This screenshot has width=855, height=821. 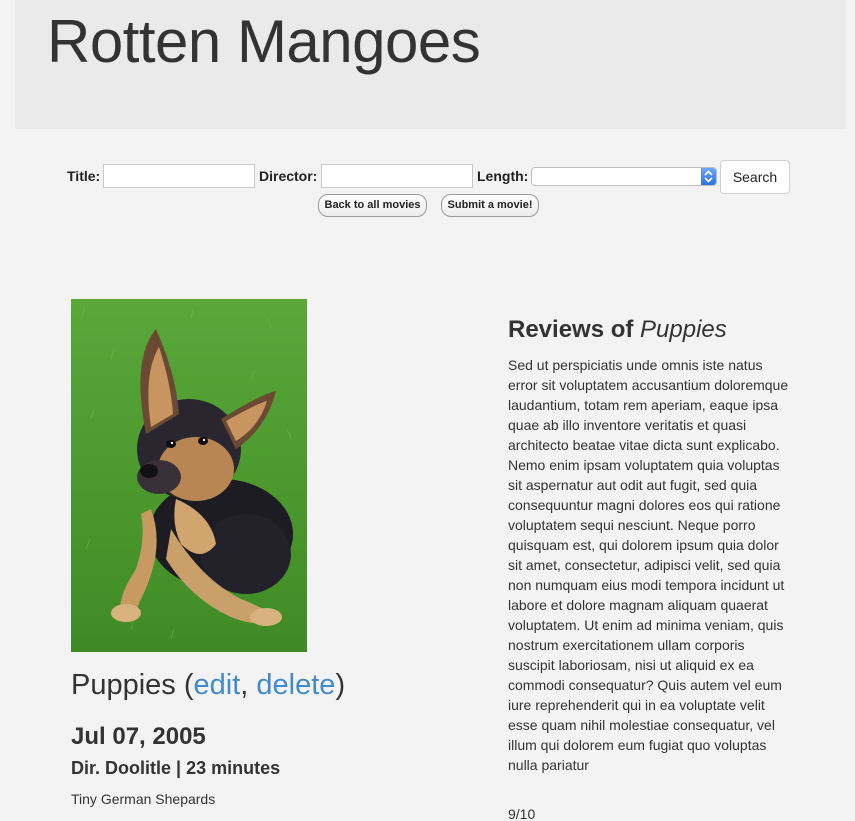 What do you see at coordinates (123, 685) in the screenshot?
I see `movie-title: Puppies` at bounding box center [123, 685].